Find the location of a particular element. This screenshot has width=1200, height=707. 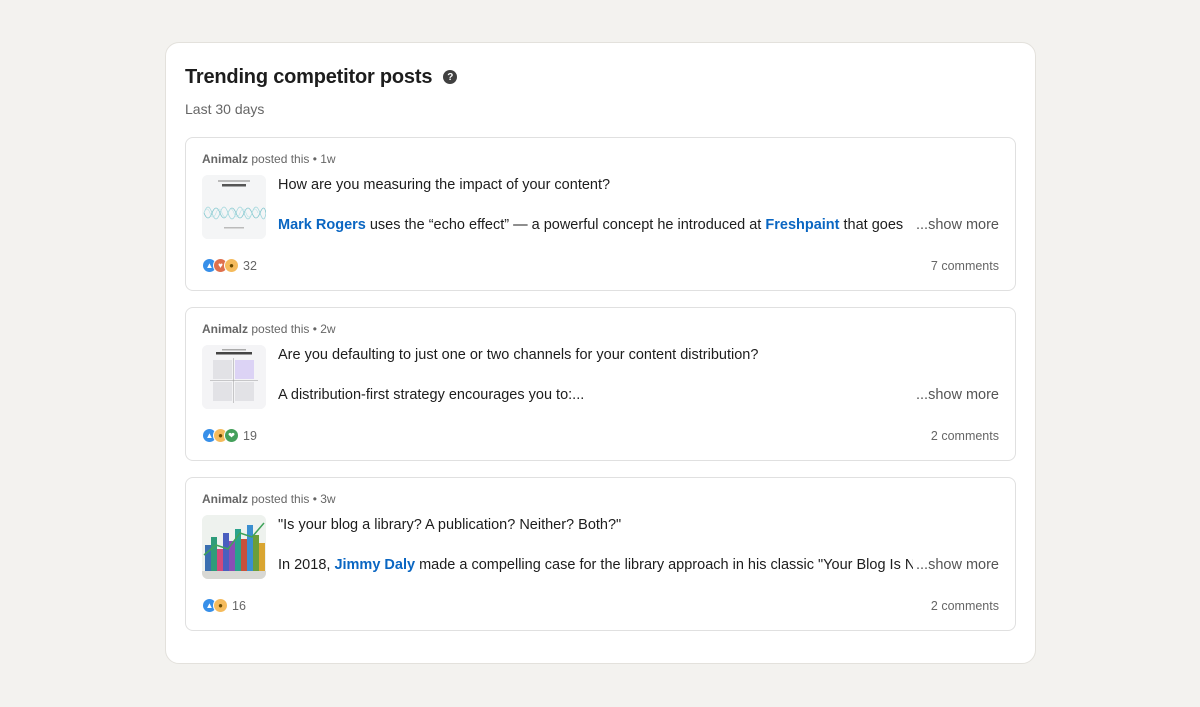

post-time: posted this • 2w is located at coordinates (292, 329).